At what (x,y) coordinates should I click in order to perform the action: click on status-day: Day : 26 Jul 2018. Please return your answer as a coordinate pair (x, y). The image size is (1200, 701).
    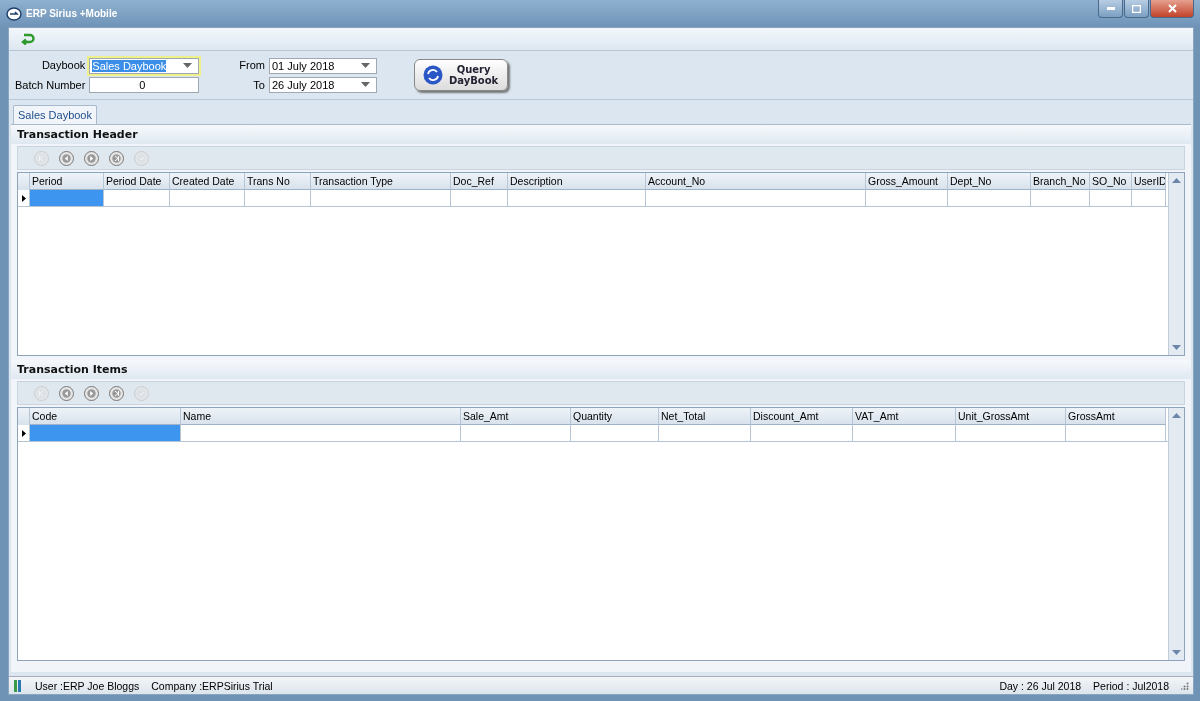
    Looking at the image, I should click on (1040, 685).